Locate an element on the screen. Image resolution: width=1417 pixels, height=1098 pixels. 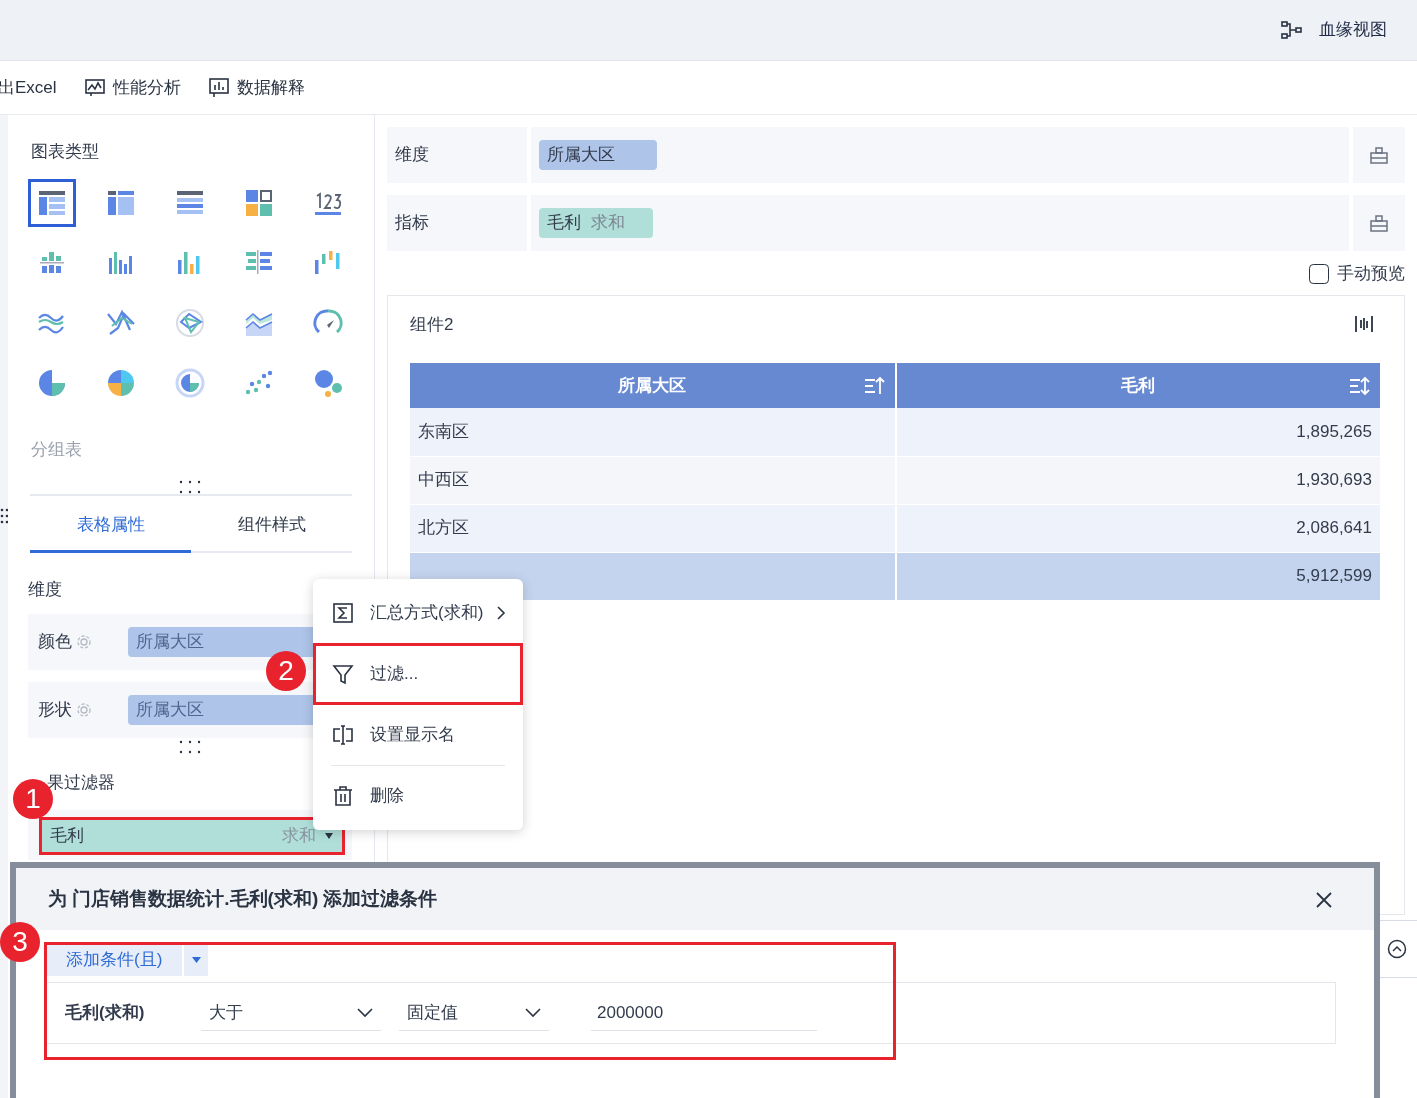
condition-field: 毛利(求和) is located at coordinates (124, 1013).